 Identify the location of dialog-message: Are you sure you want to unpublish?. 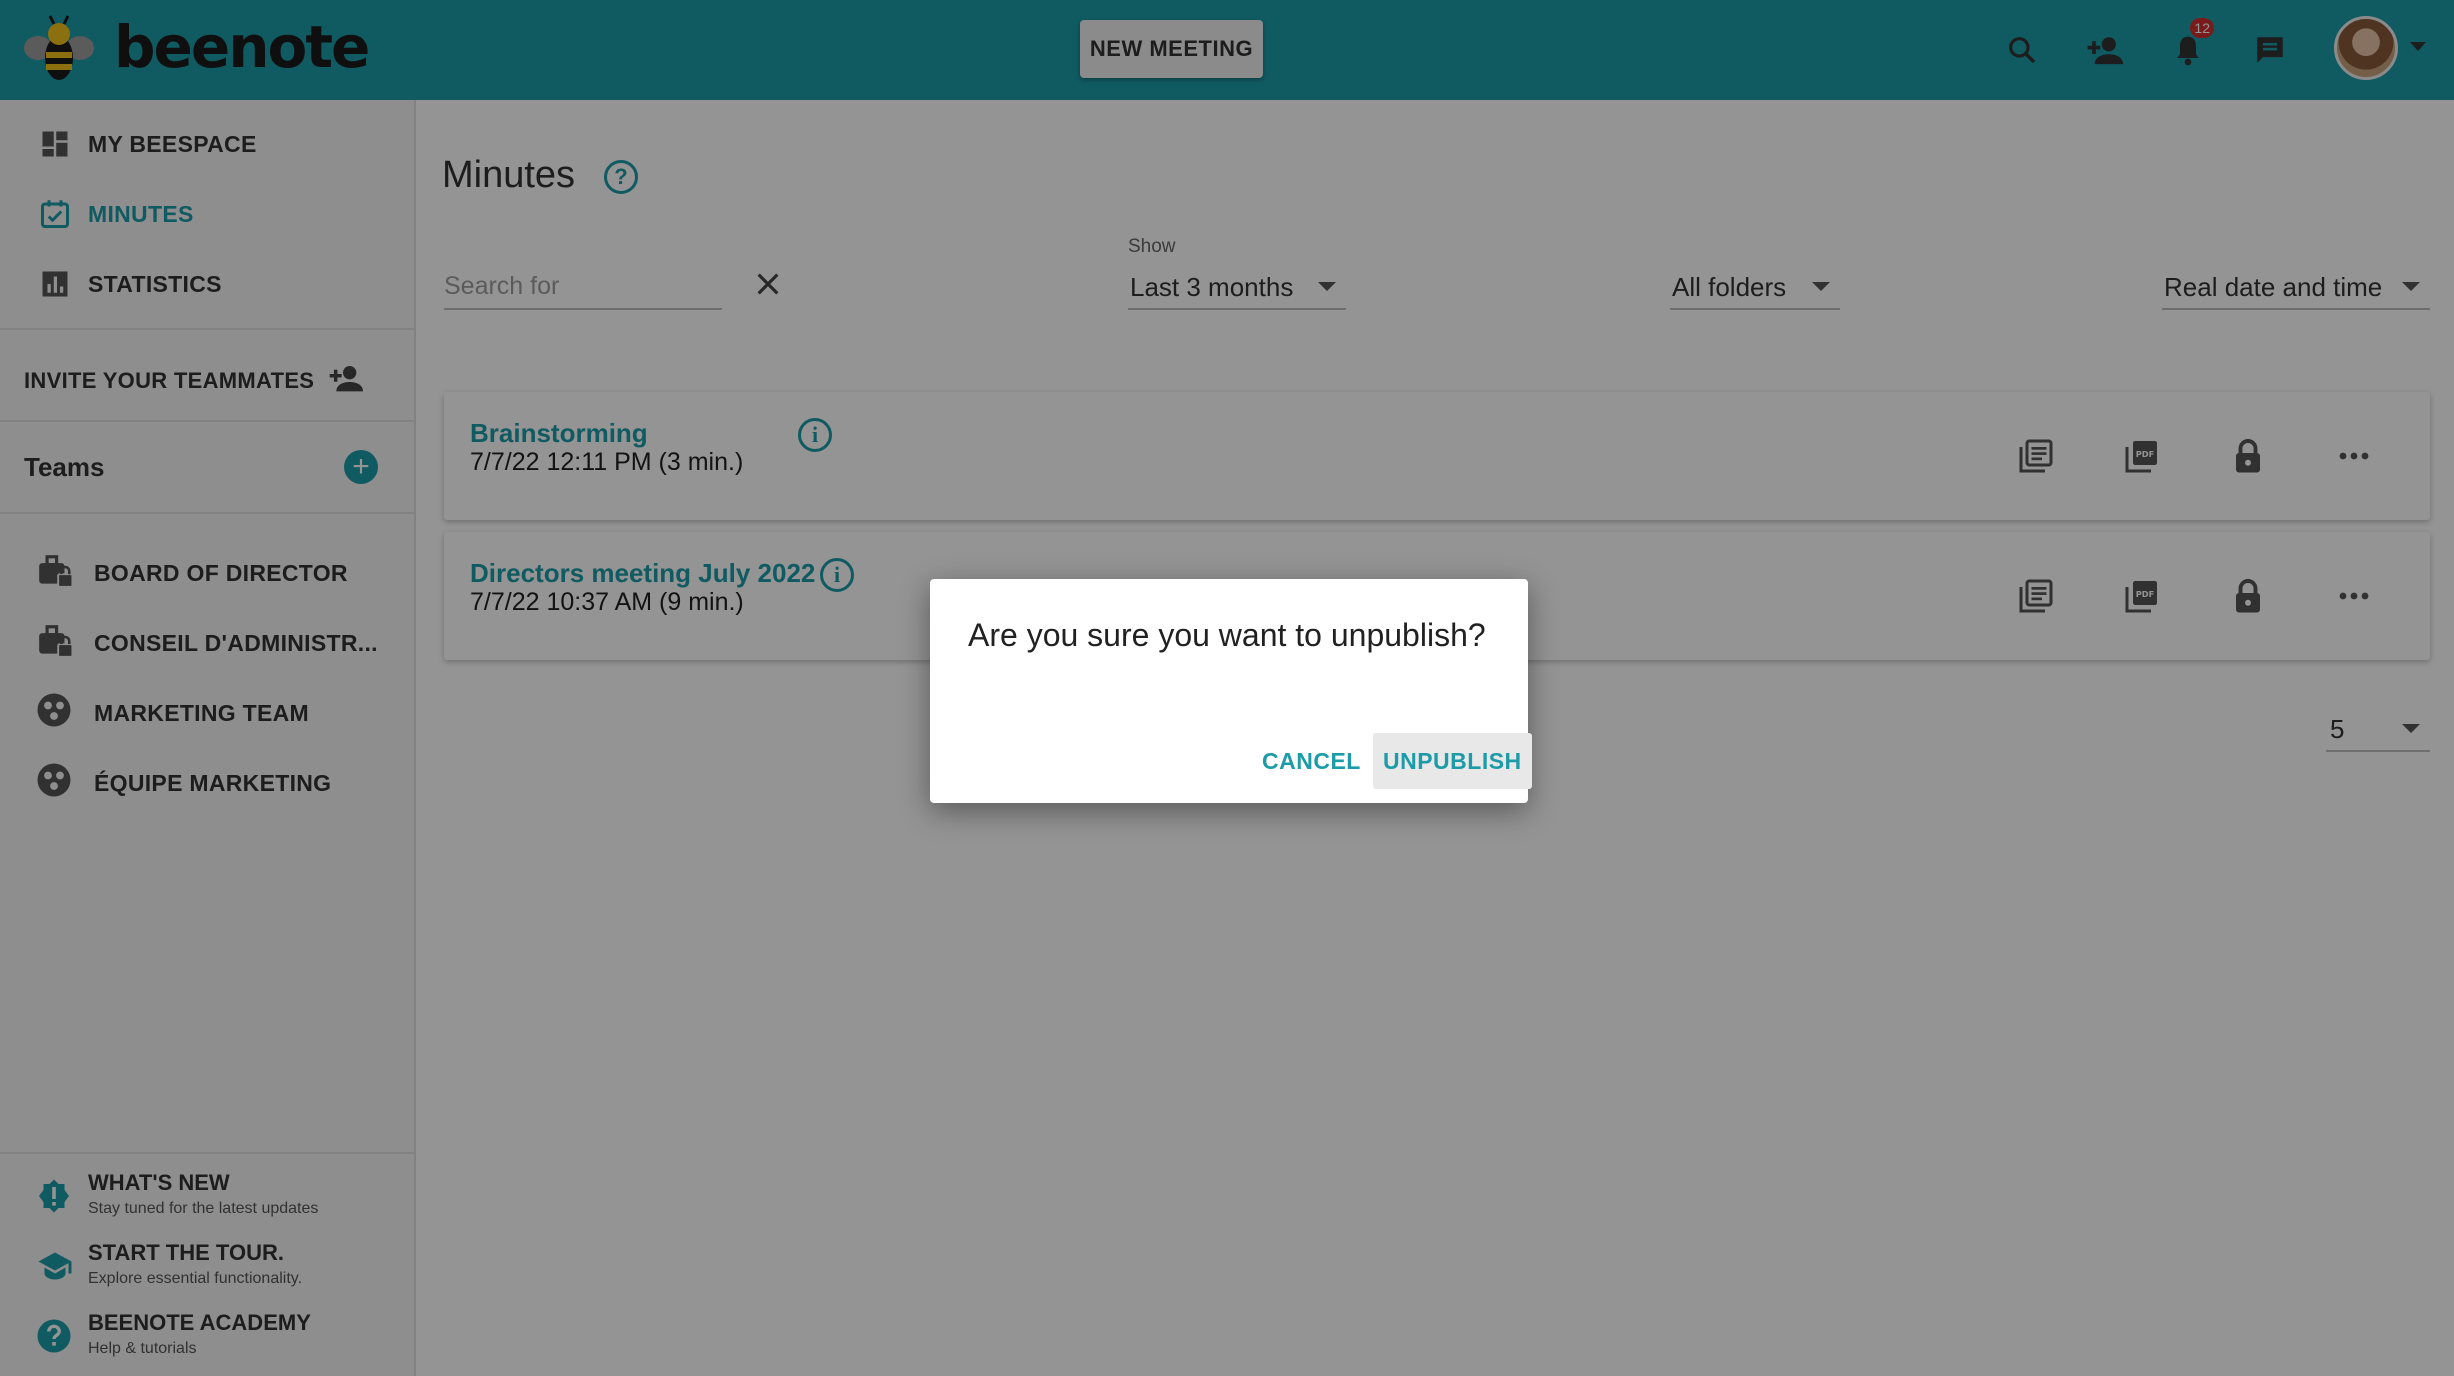
(1227, 635).